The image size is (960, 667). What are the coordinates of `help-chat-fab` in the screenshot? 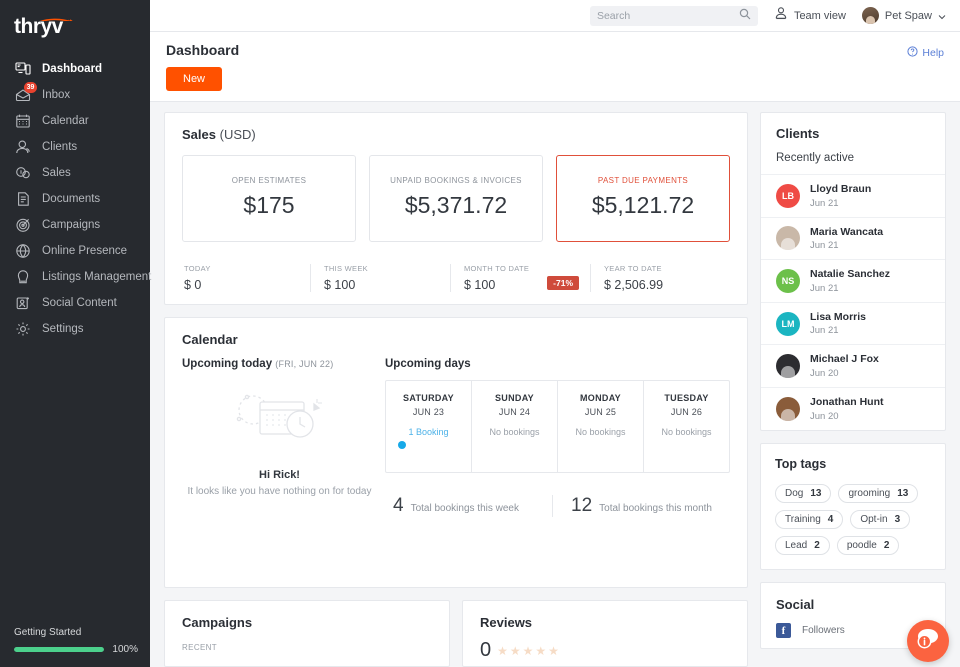 It's located at (928, 641).